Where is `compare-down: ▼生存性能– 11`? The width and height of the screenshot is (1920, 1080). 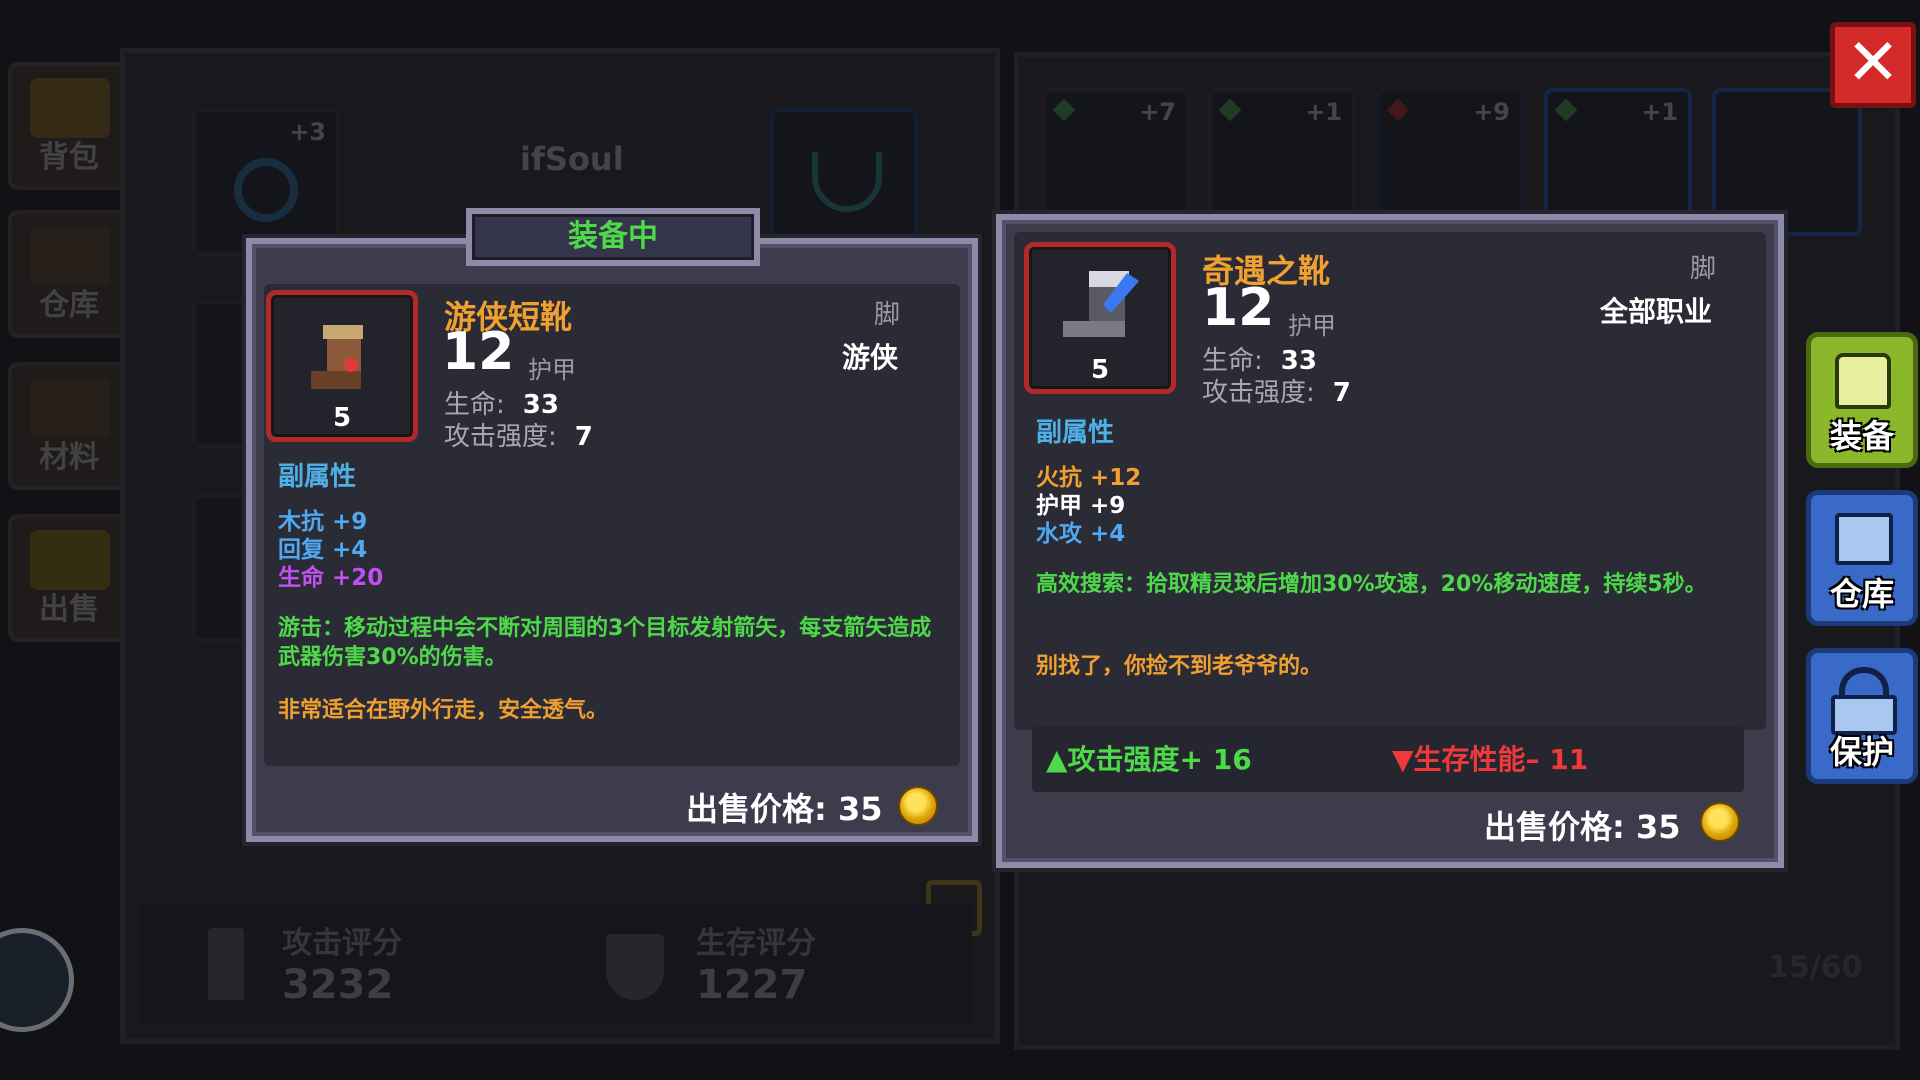 compare-down: ▼生存性能– 11 is located at coordinates (1490, 758).